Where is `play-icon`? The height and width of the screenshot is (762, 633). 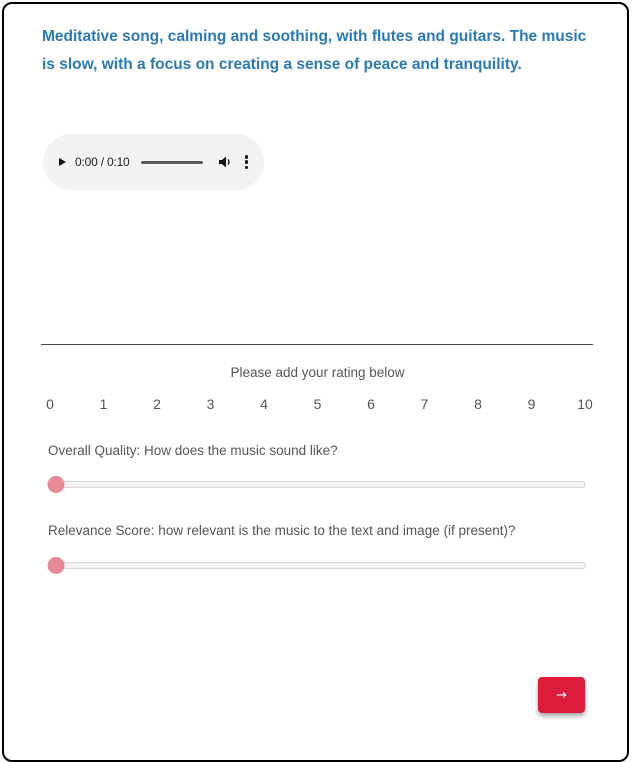 play-icon is located at coordinates (62, 162).